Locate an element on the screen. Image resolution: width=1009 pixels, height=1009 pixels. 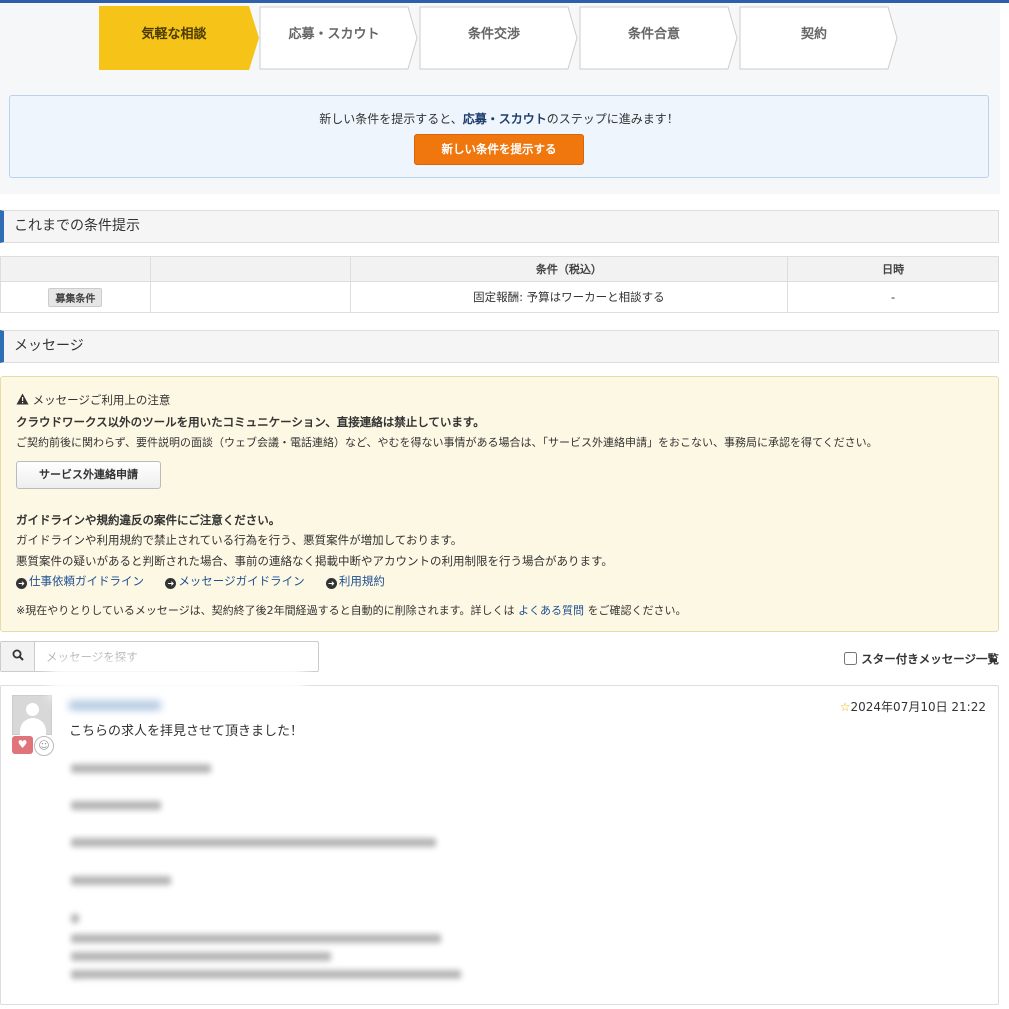
table-row: 募集条件 固定報酬: 予算はワーカーと相談する - is located at coordinates (499, 297).